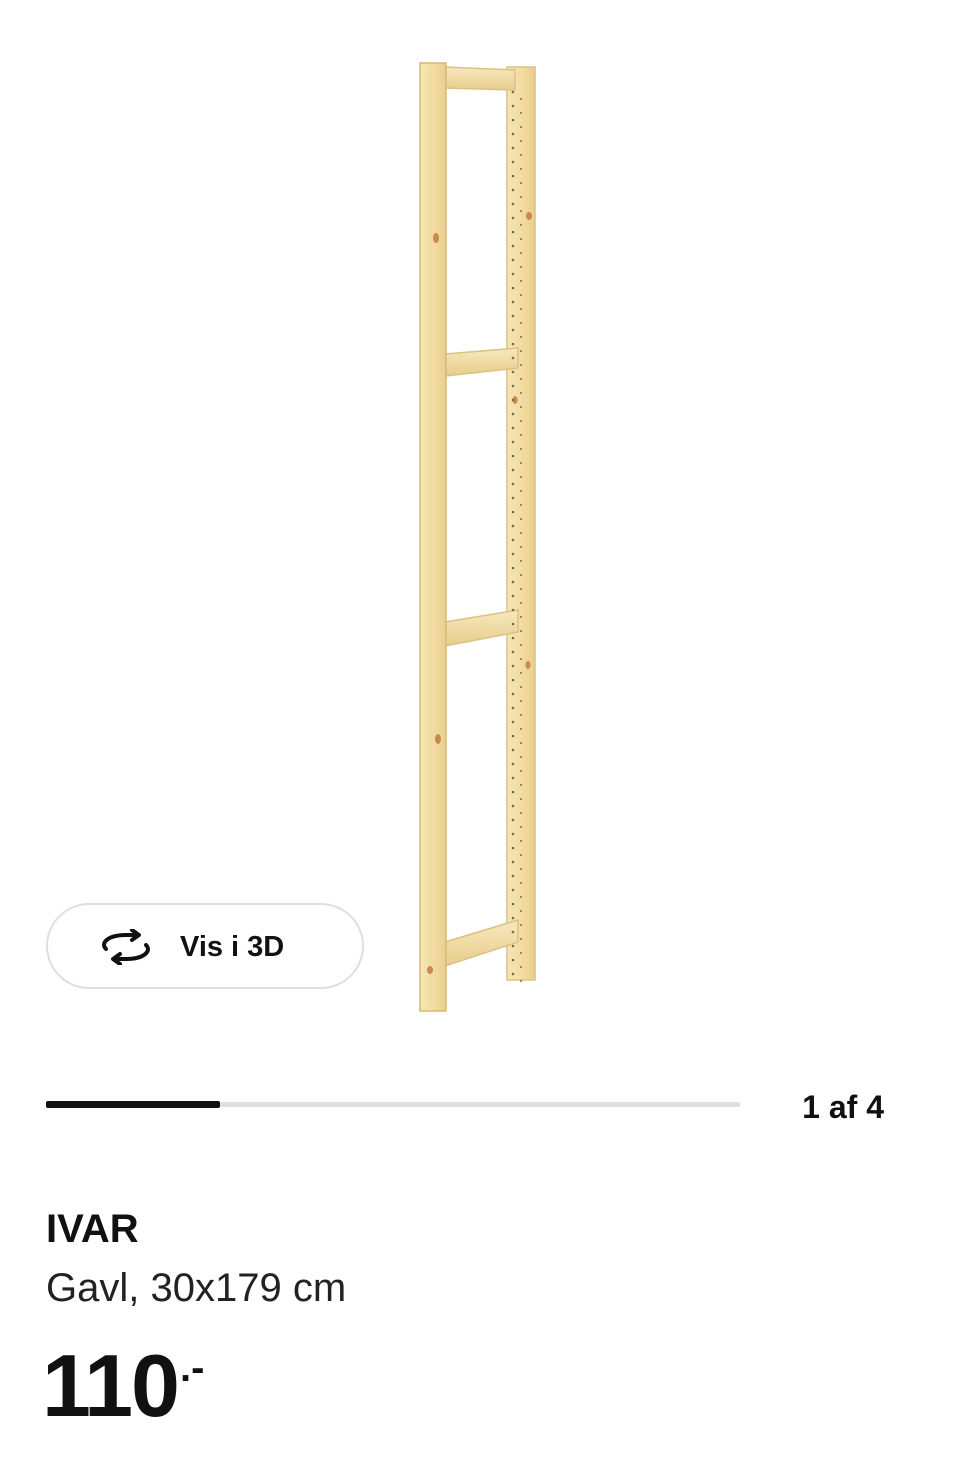 The height and width of the screenshot is (1472, 960). What do you see at coordinates (196, 1288) in the screenshot?
I see `product-description: Gavl, 30x179 cm` at bounding box center [196, 1288].